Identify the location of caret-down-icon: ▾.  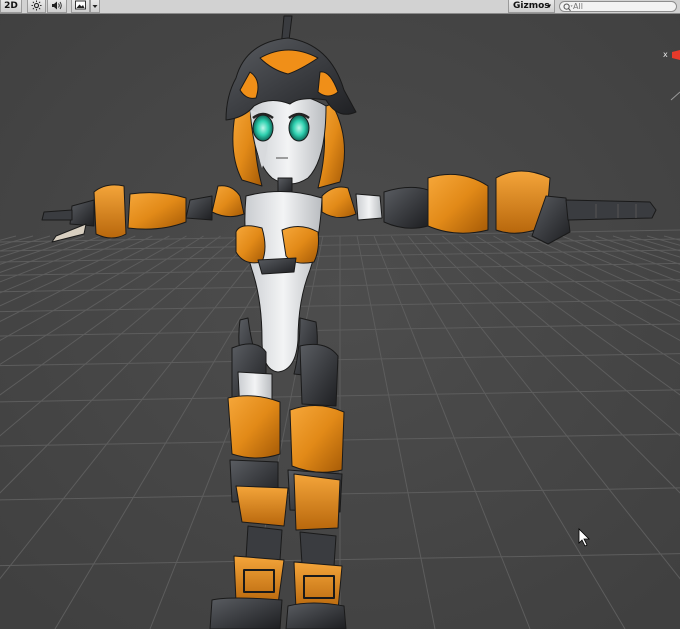
(549, 6).